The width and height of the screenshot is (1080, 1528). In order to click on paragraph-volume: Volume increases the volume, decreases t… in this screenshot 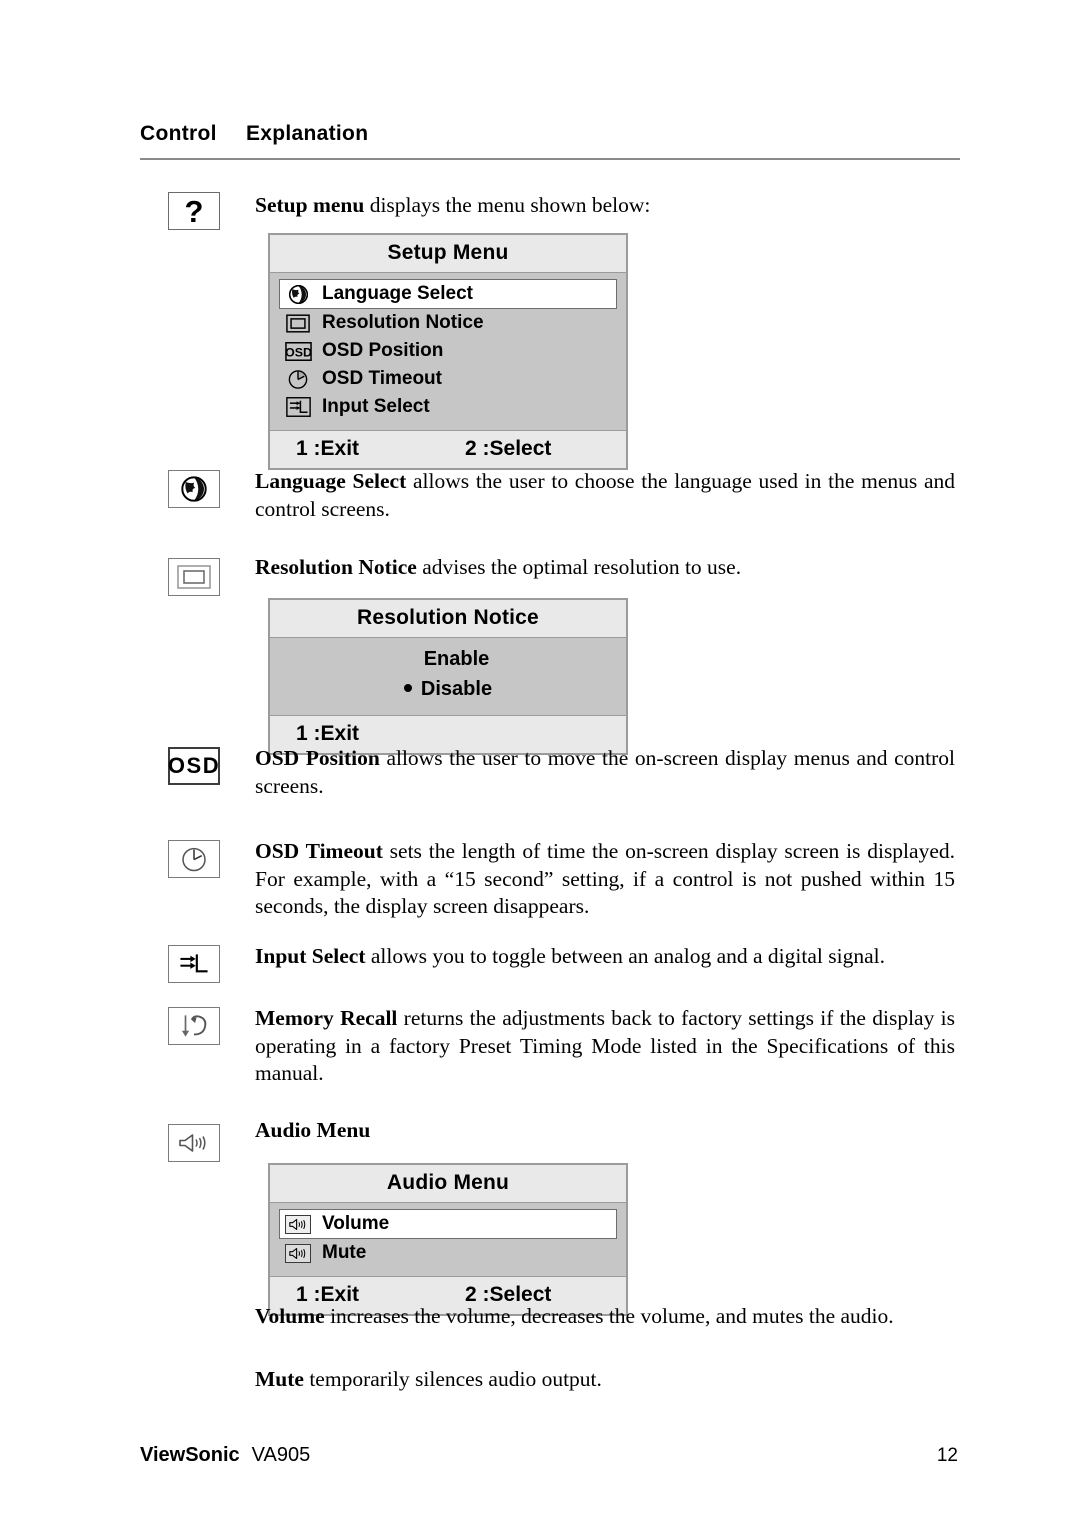, I will do `click(605, 1317)`.